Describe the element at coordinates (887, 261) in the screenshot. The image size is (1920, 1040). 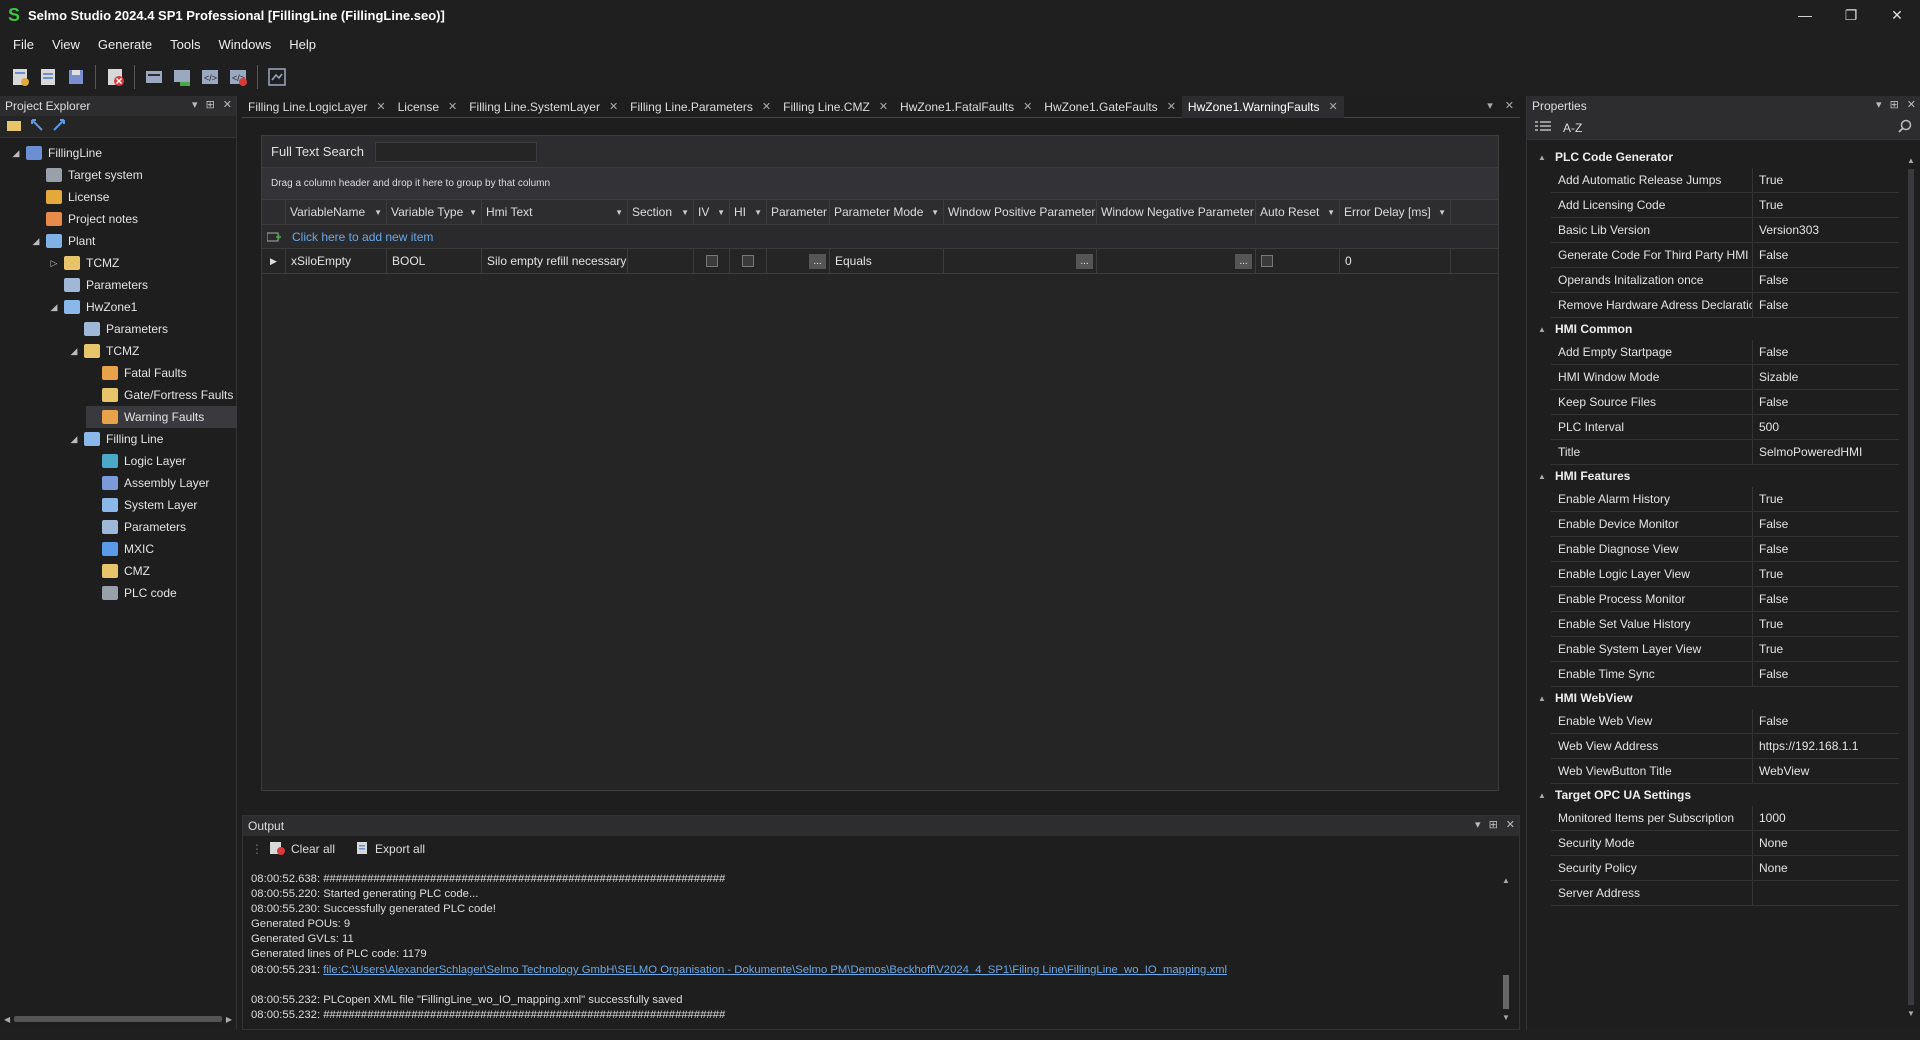
I see `cell-parameter-mode: Equals` at that location.